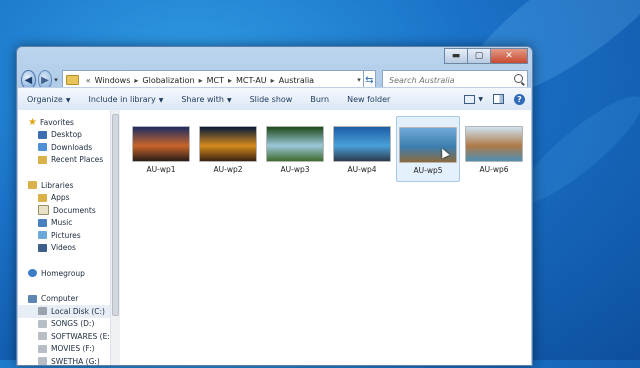  I want to click on breadcrumb-globalization: Globalization, so click(168, 80).